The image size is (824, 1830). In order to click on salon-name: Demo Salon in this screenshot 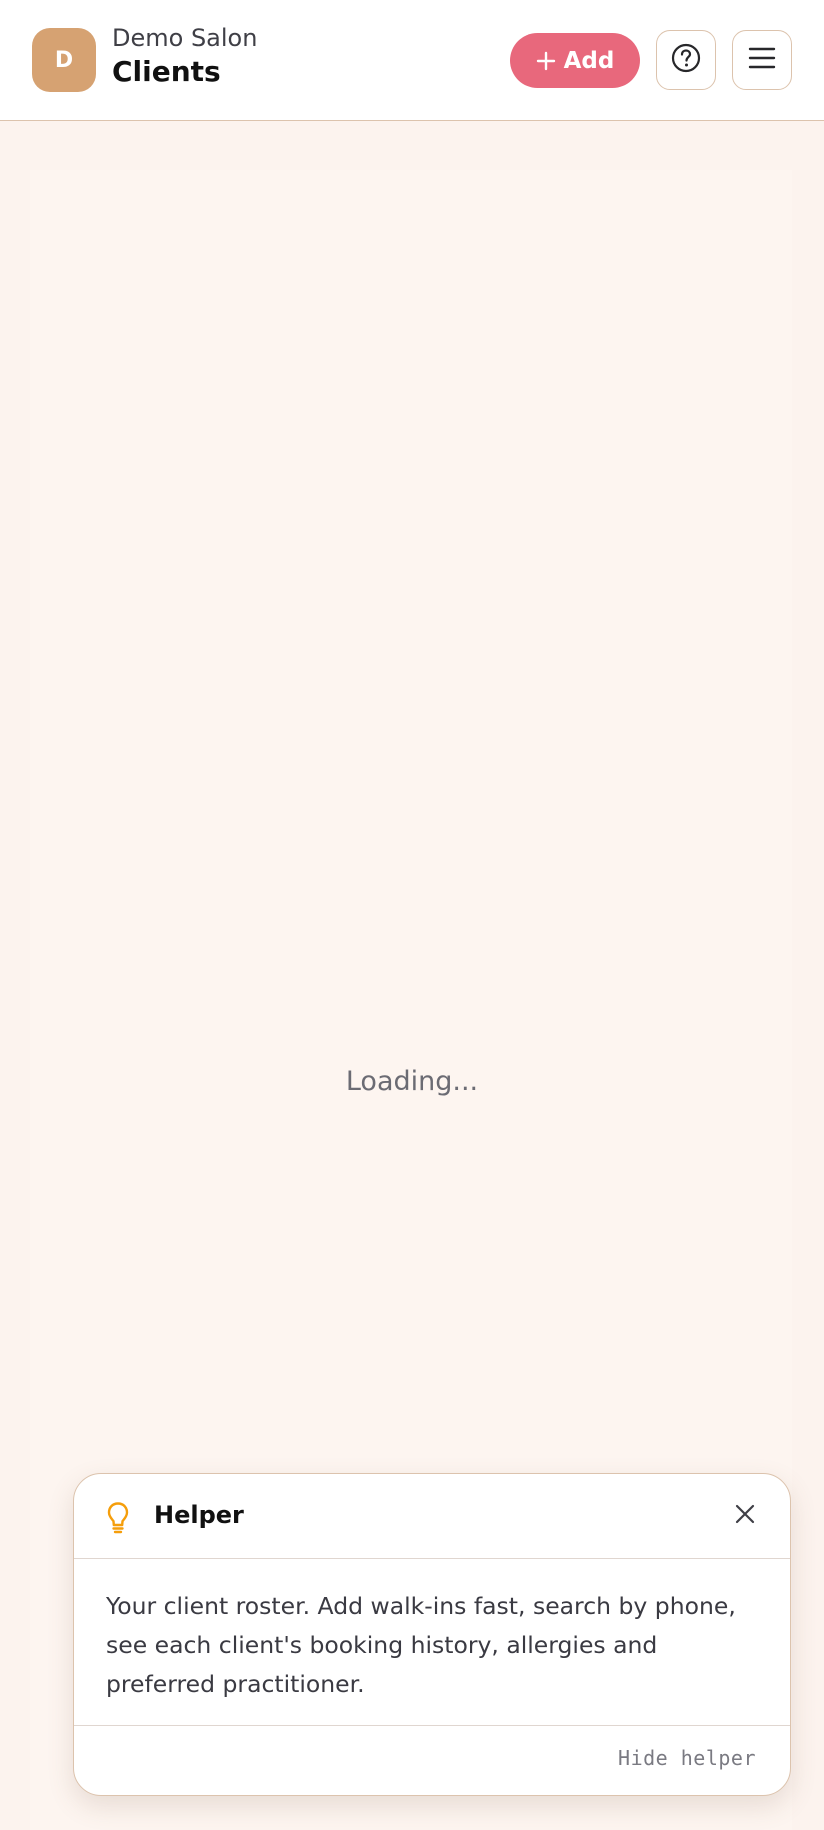, I will do `click(185, 38)`.